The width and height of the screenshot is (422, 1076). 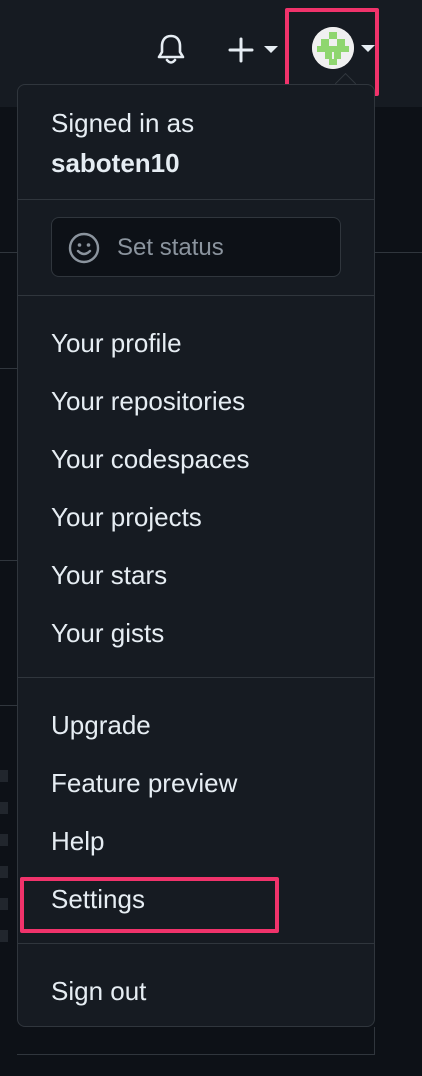 I want to click on bell-icon, so click(x=171, y=49).